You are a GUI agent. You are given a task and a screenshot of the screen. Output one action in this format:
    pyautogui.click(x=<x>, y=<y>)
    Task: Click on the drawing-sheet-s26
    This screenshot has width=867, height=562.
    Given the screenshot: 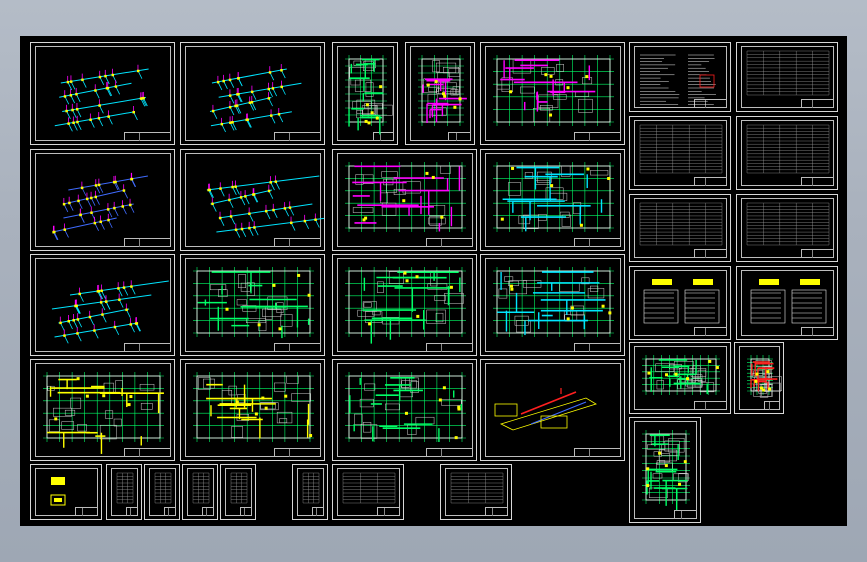 What is the action you would take?
    pyautogui.click(x=680, y=378)
    